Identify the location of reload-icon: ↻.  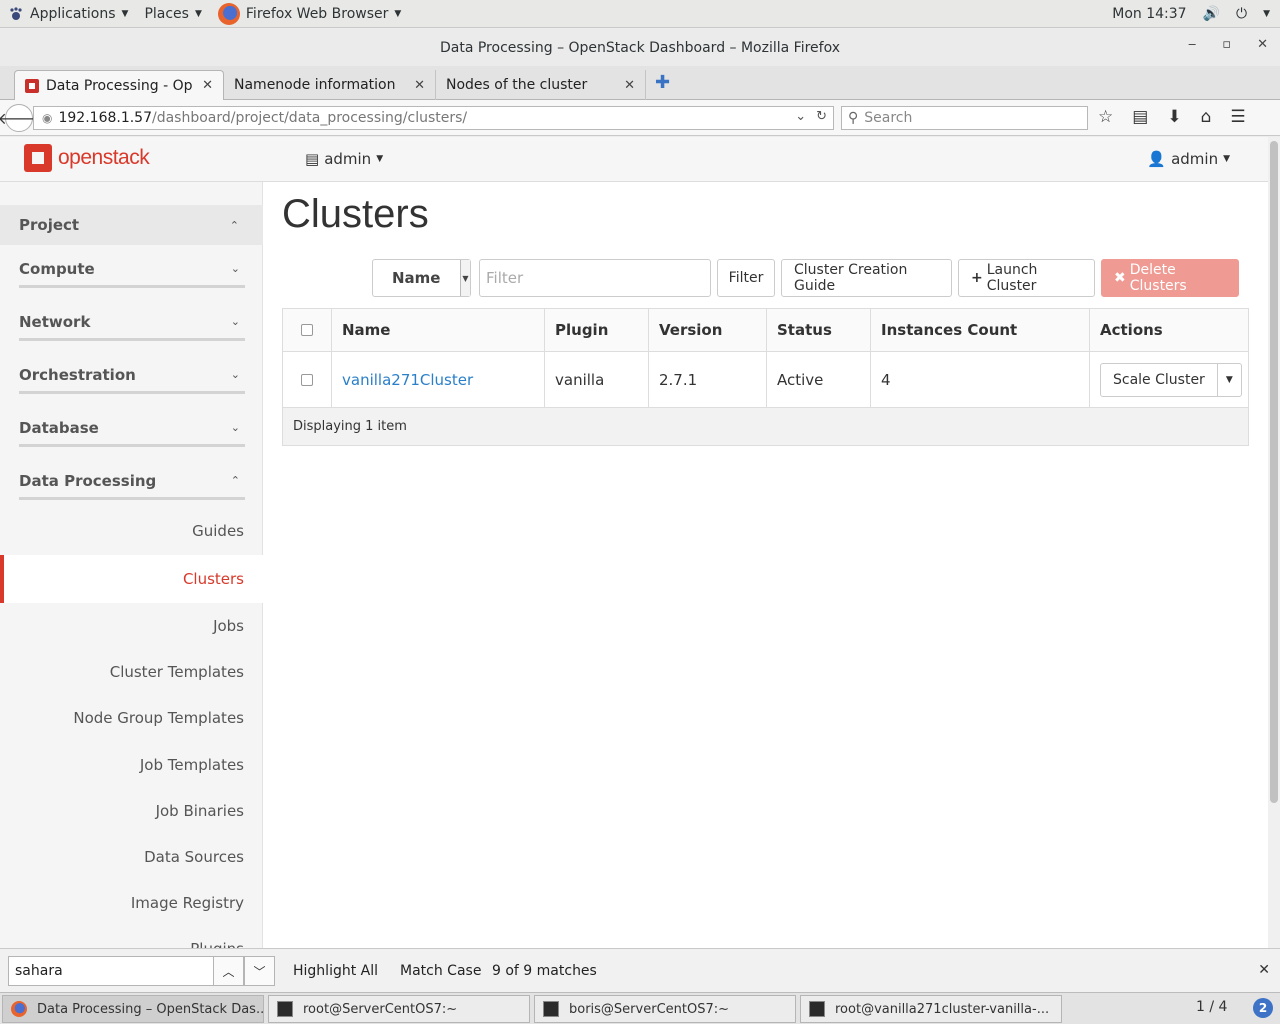
(821, 116).